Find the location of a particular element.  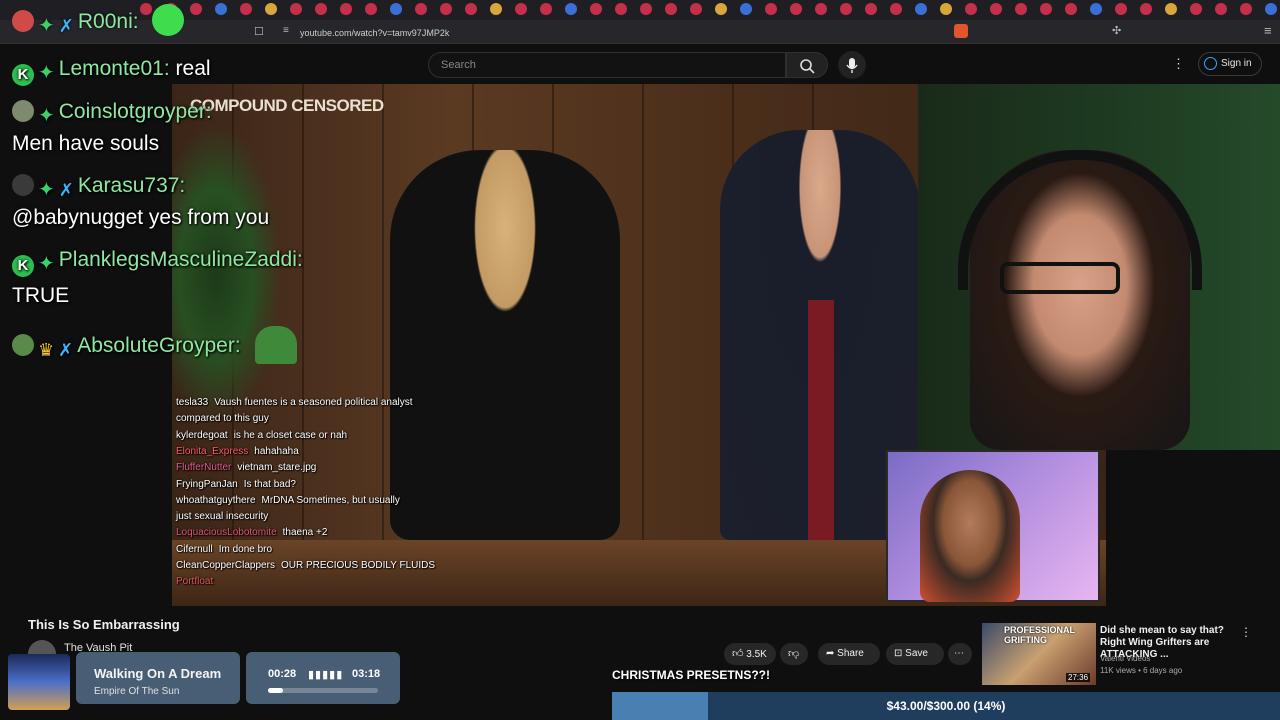

save-label: Save is located at coordinates (916, 653).